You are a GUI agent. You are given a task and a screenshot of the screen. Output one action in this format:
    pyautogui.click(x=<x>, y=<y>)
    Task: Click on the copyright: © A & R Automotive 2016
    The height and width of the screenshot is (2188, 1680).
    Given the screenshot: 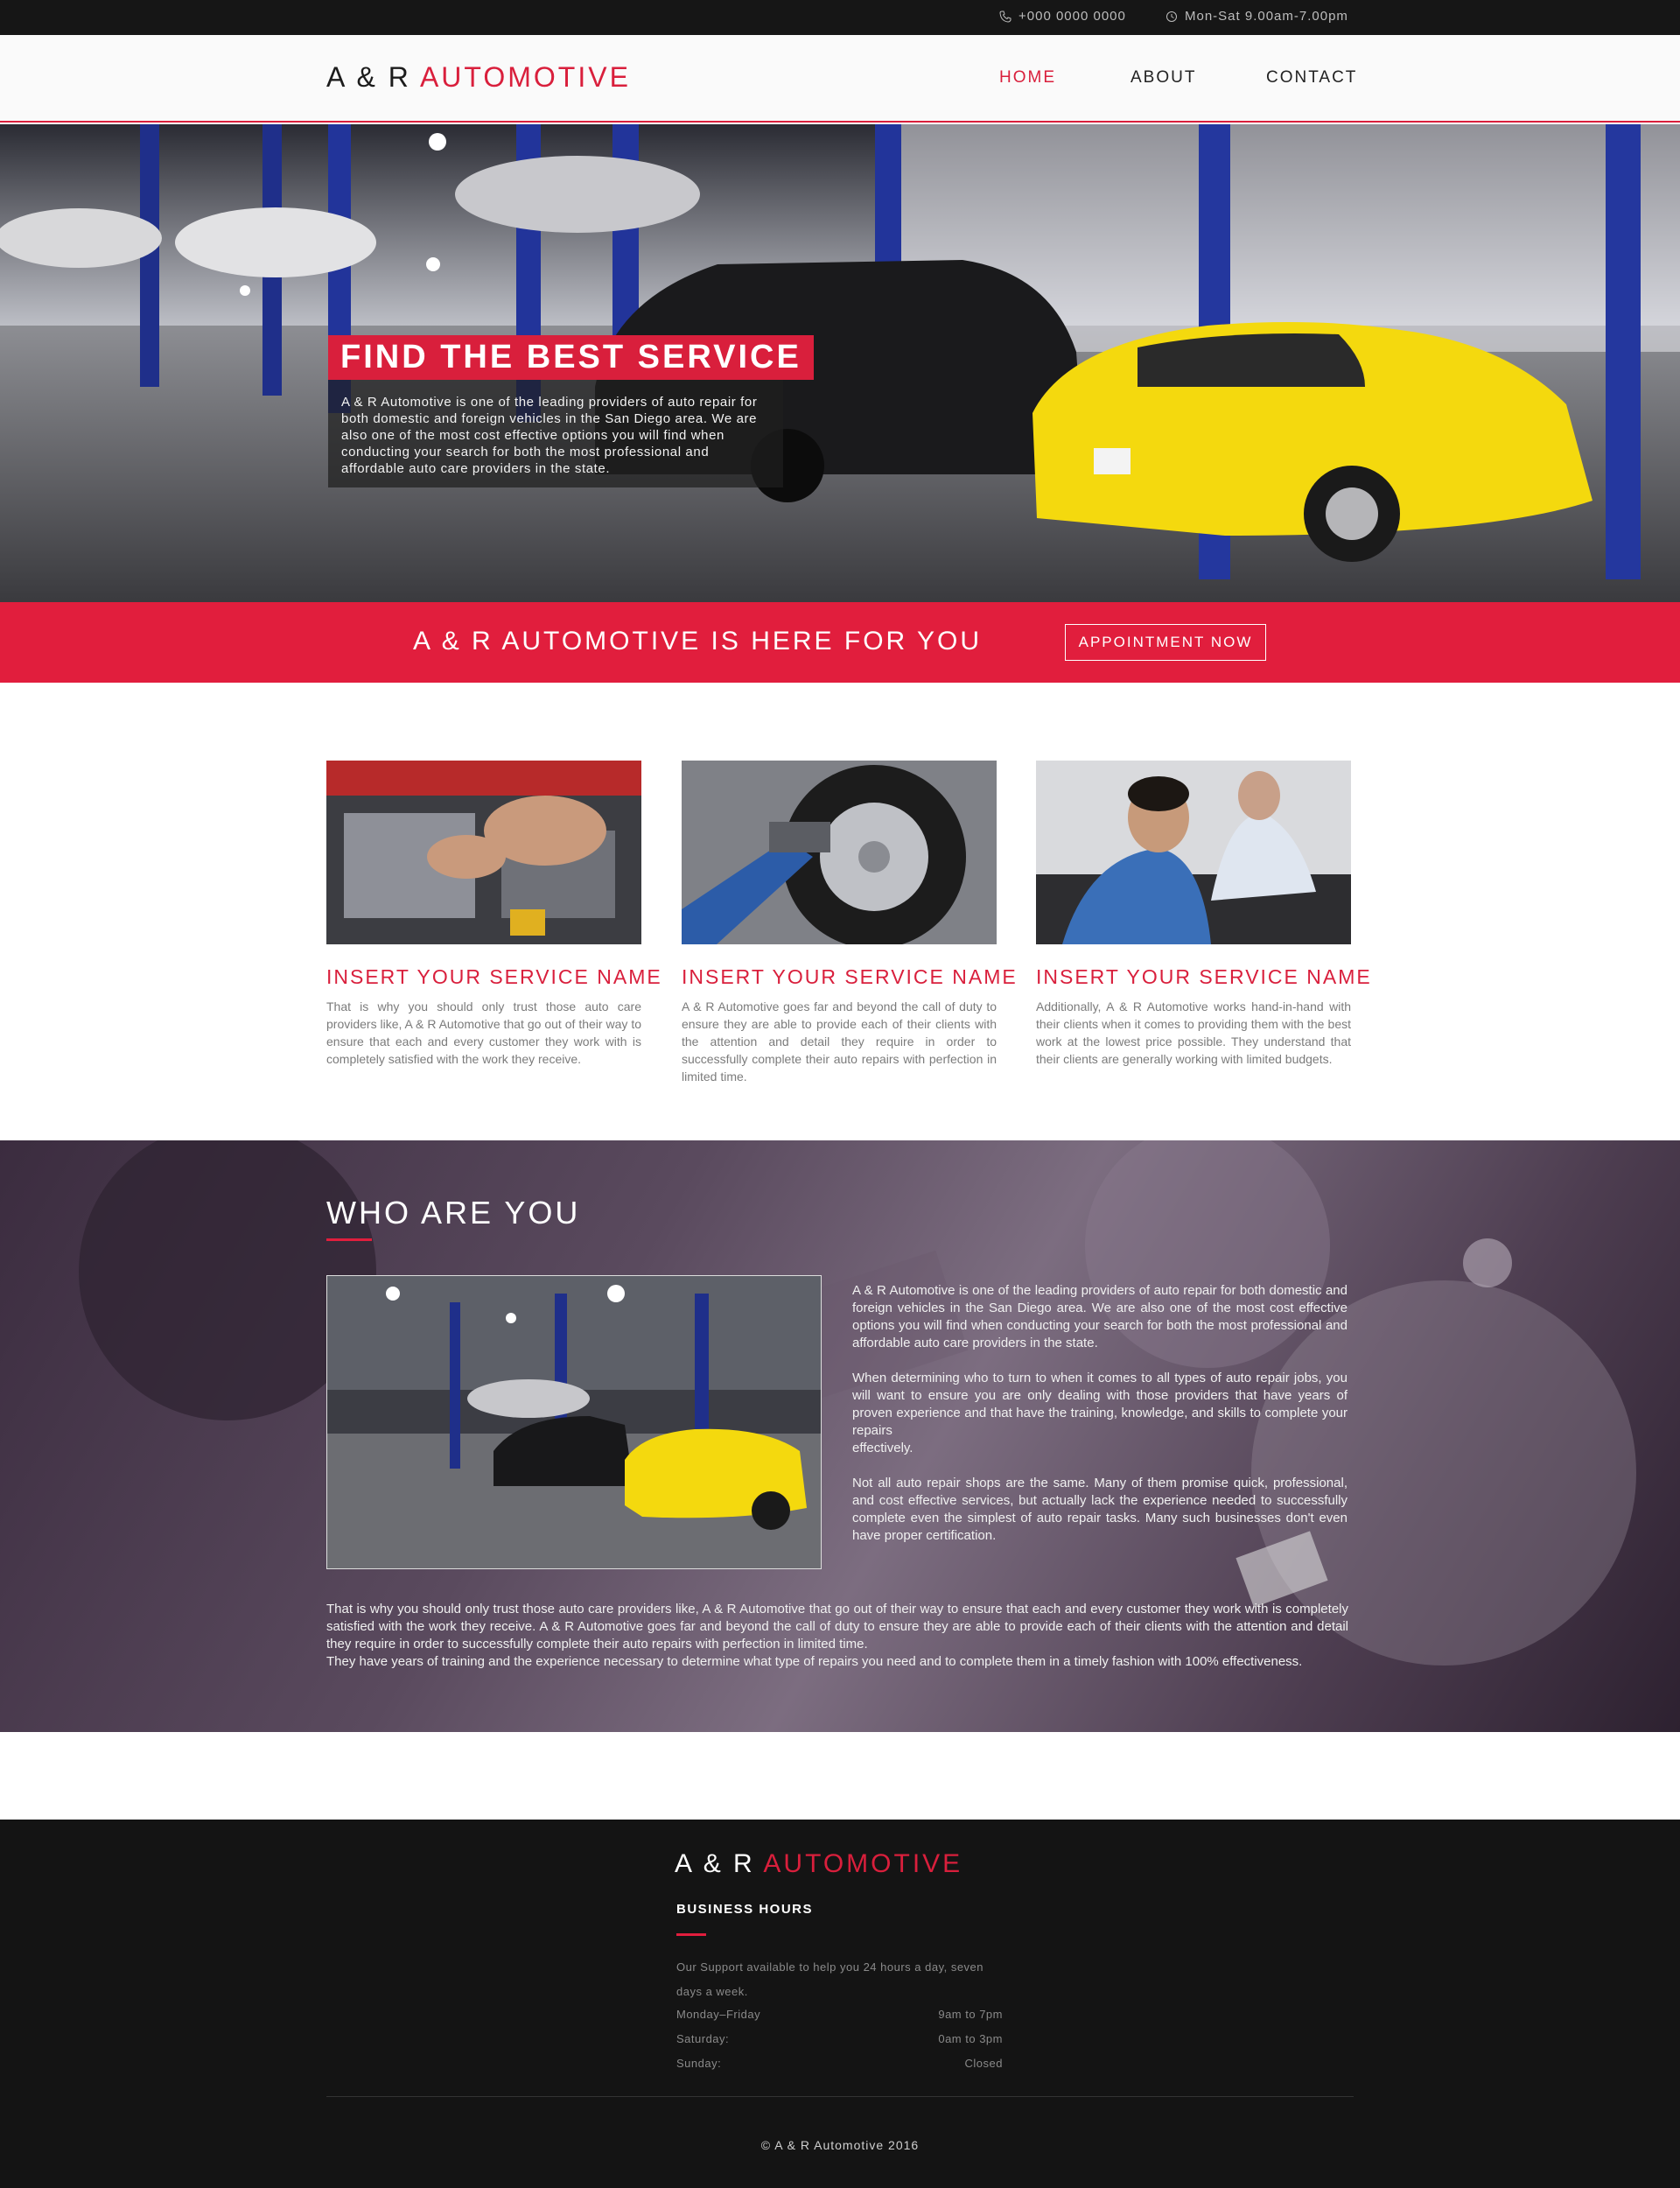 What is the action you would take?
    pyautogui.click(x=840, y=2145)
    